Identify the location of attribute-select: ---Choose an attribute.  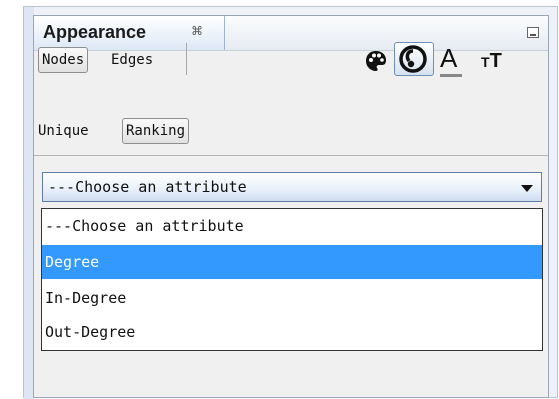
(292, 187).